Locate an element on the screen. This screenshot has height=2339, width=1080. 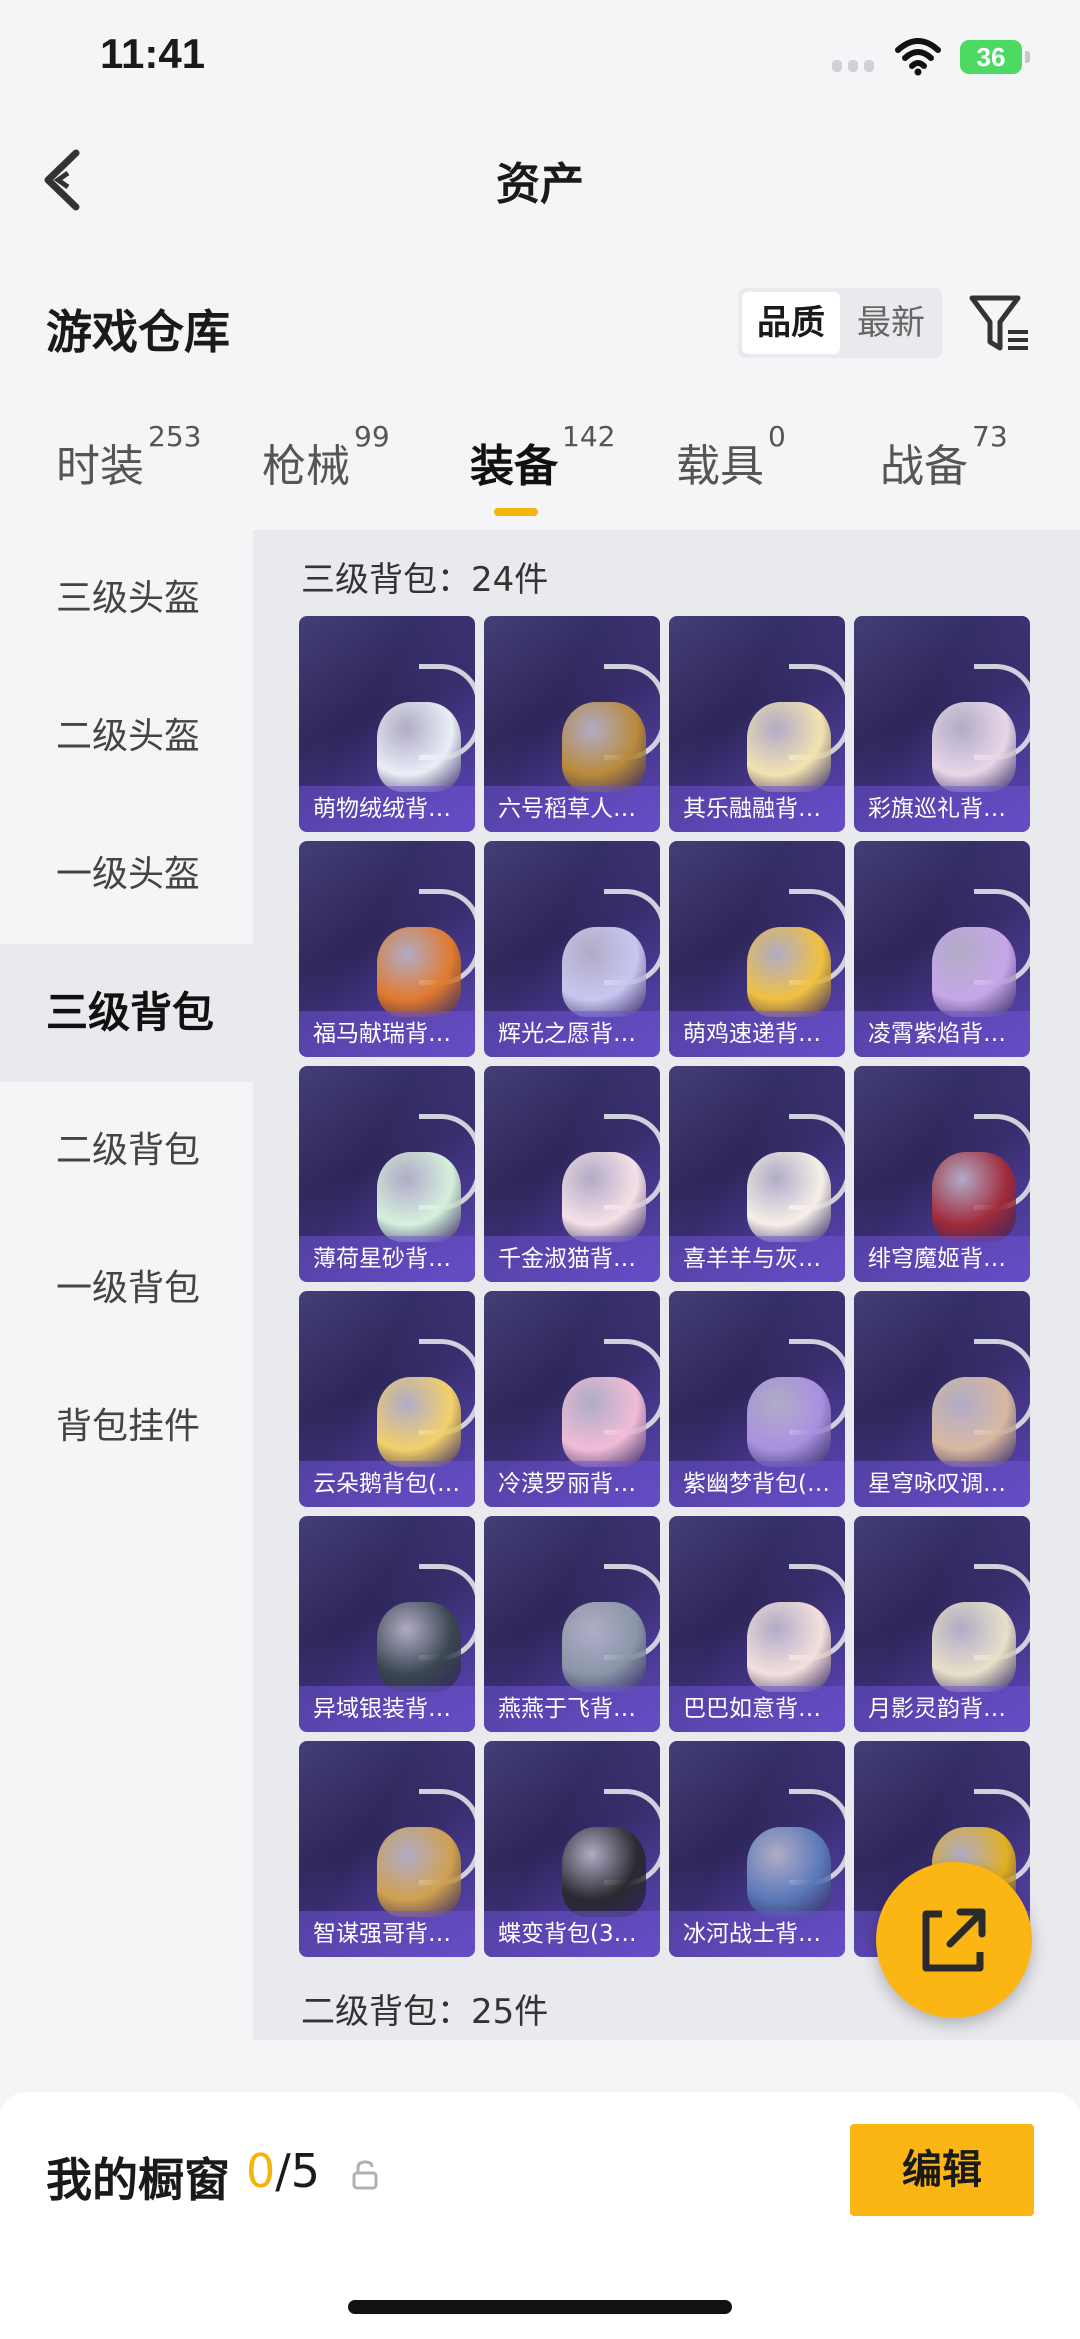
warehouse-title: 游戏仓库 is located at coordinates (138, 332).